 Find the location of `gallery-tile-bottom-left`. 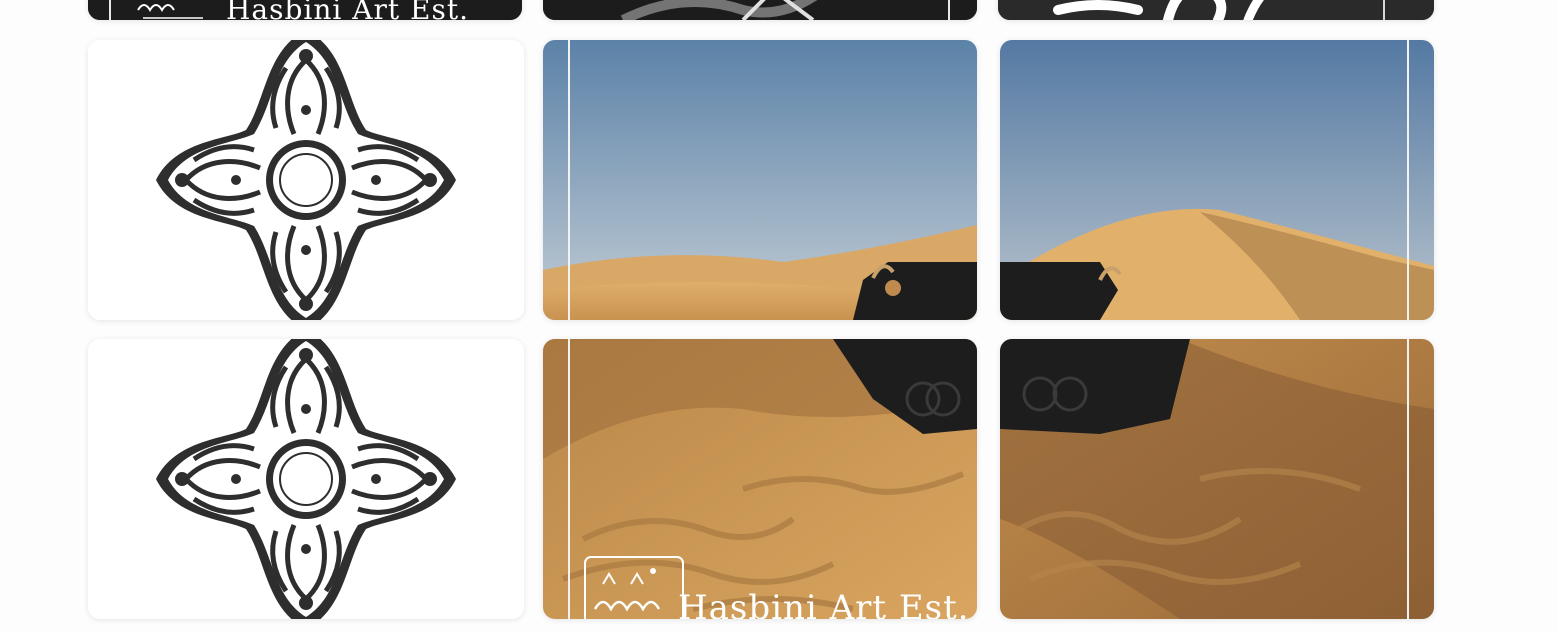

gallery-tile-bottom-left is located at coordinates (306, 479).